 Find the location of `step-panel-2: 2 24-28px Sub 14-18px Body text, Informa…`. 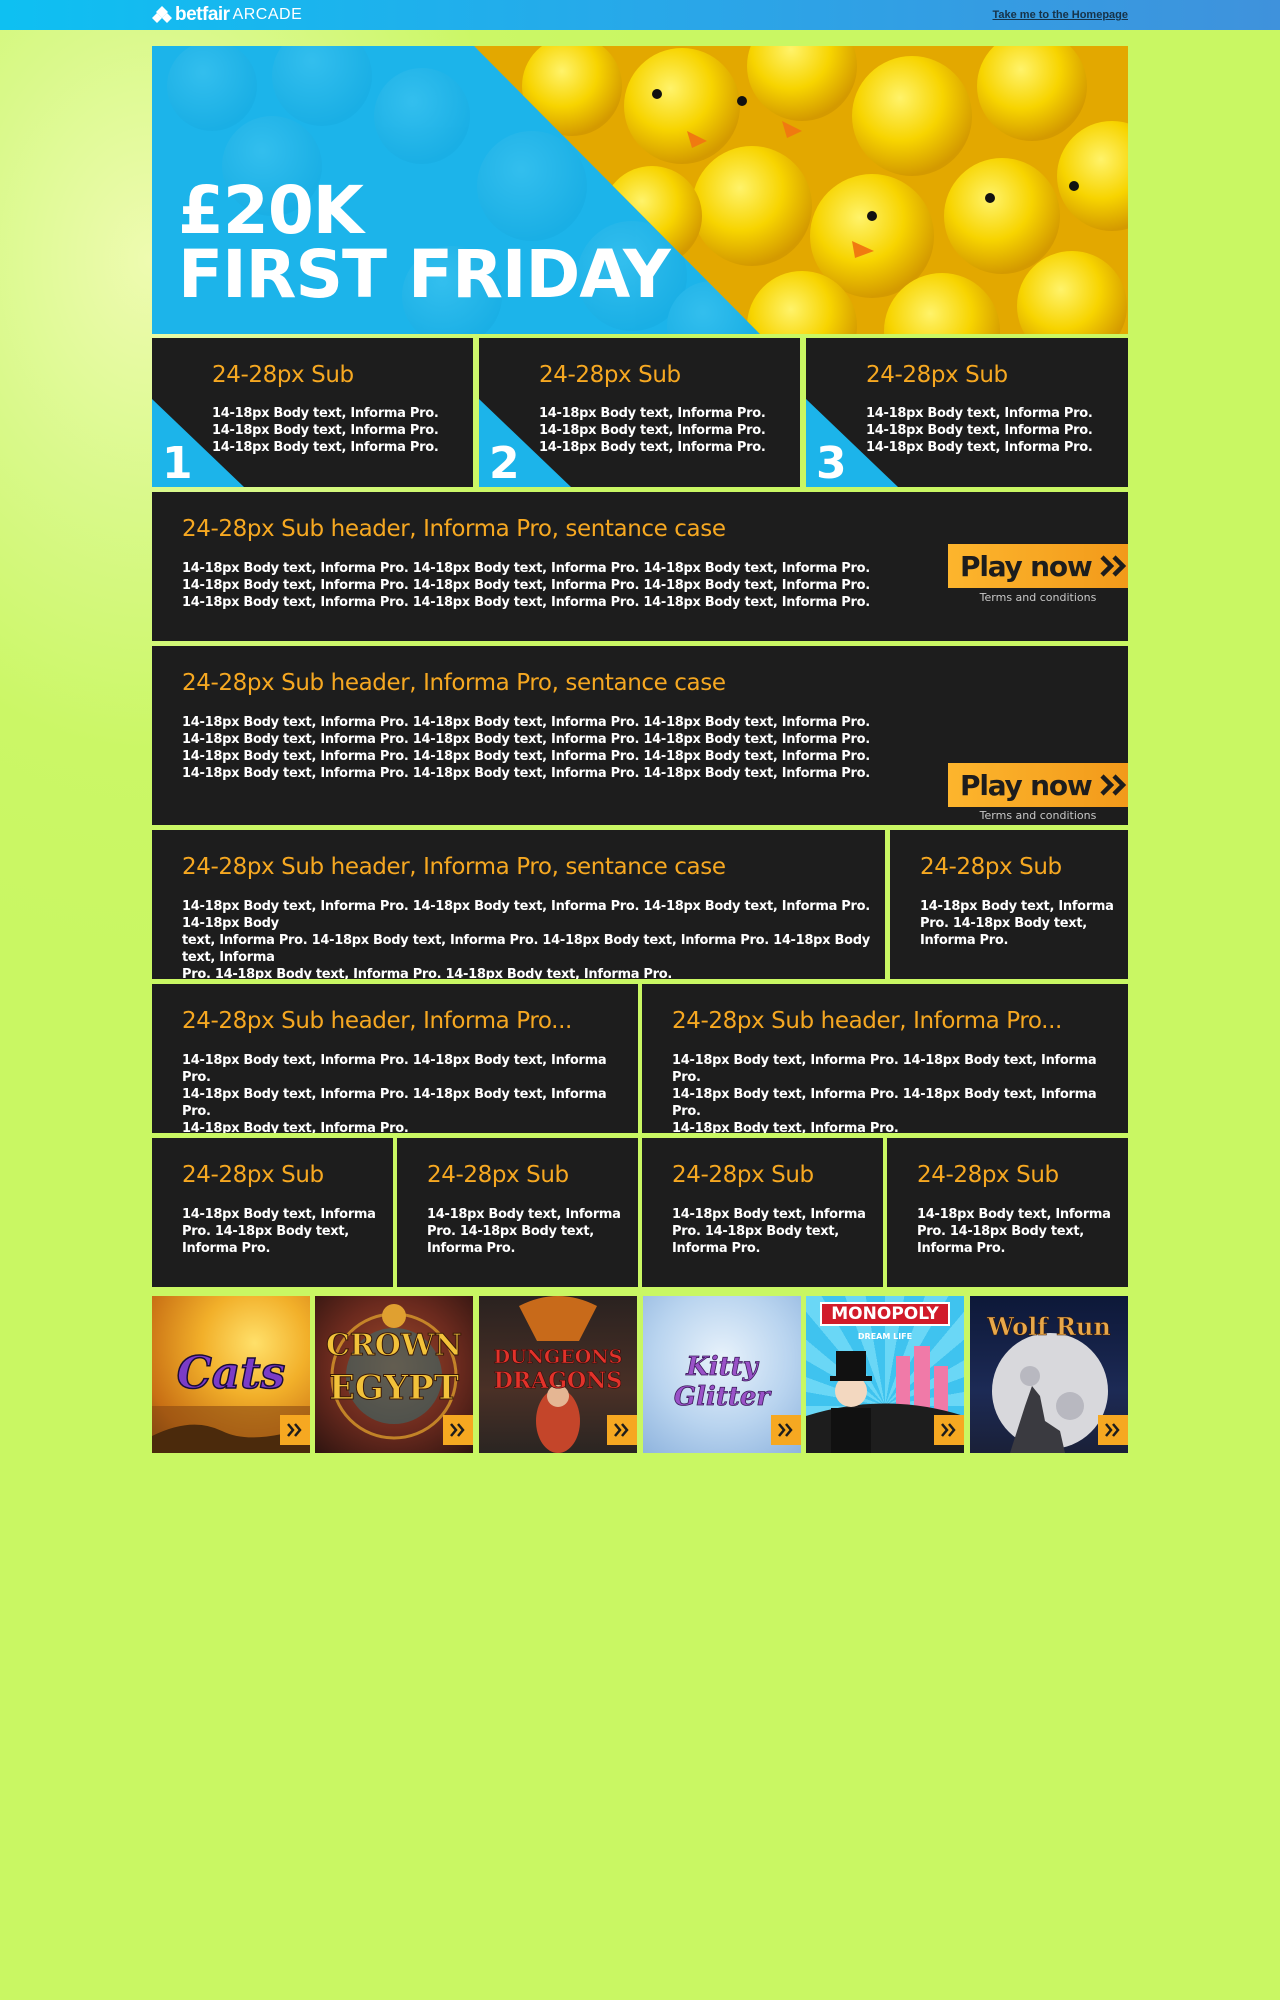

step-panel-2: 2 24-28px Sub 14-18px Body text, Informa… is located at coordinates (639, 412).